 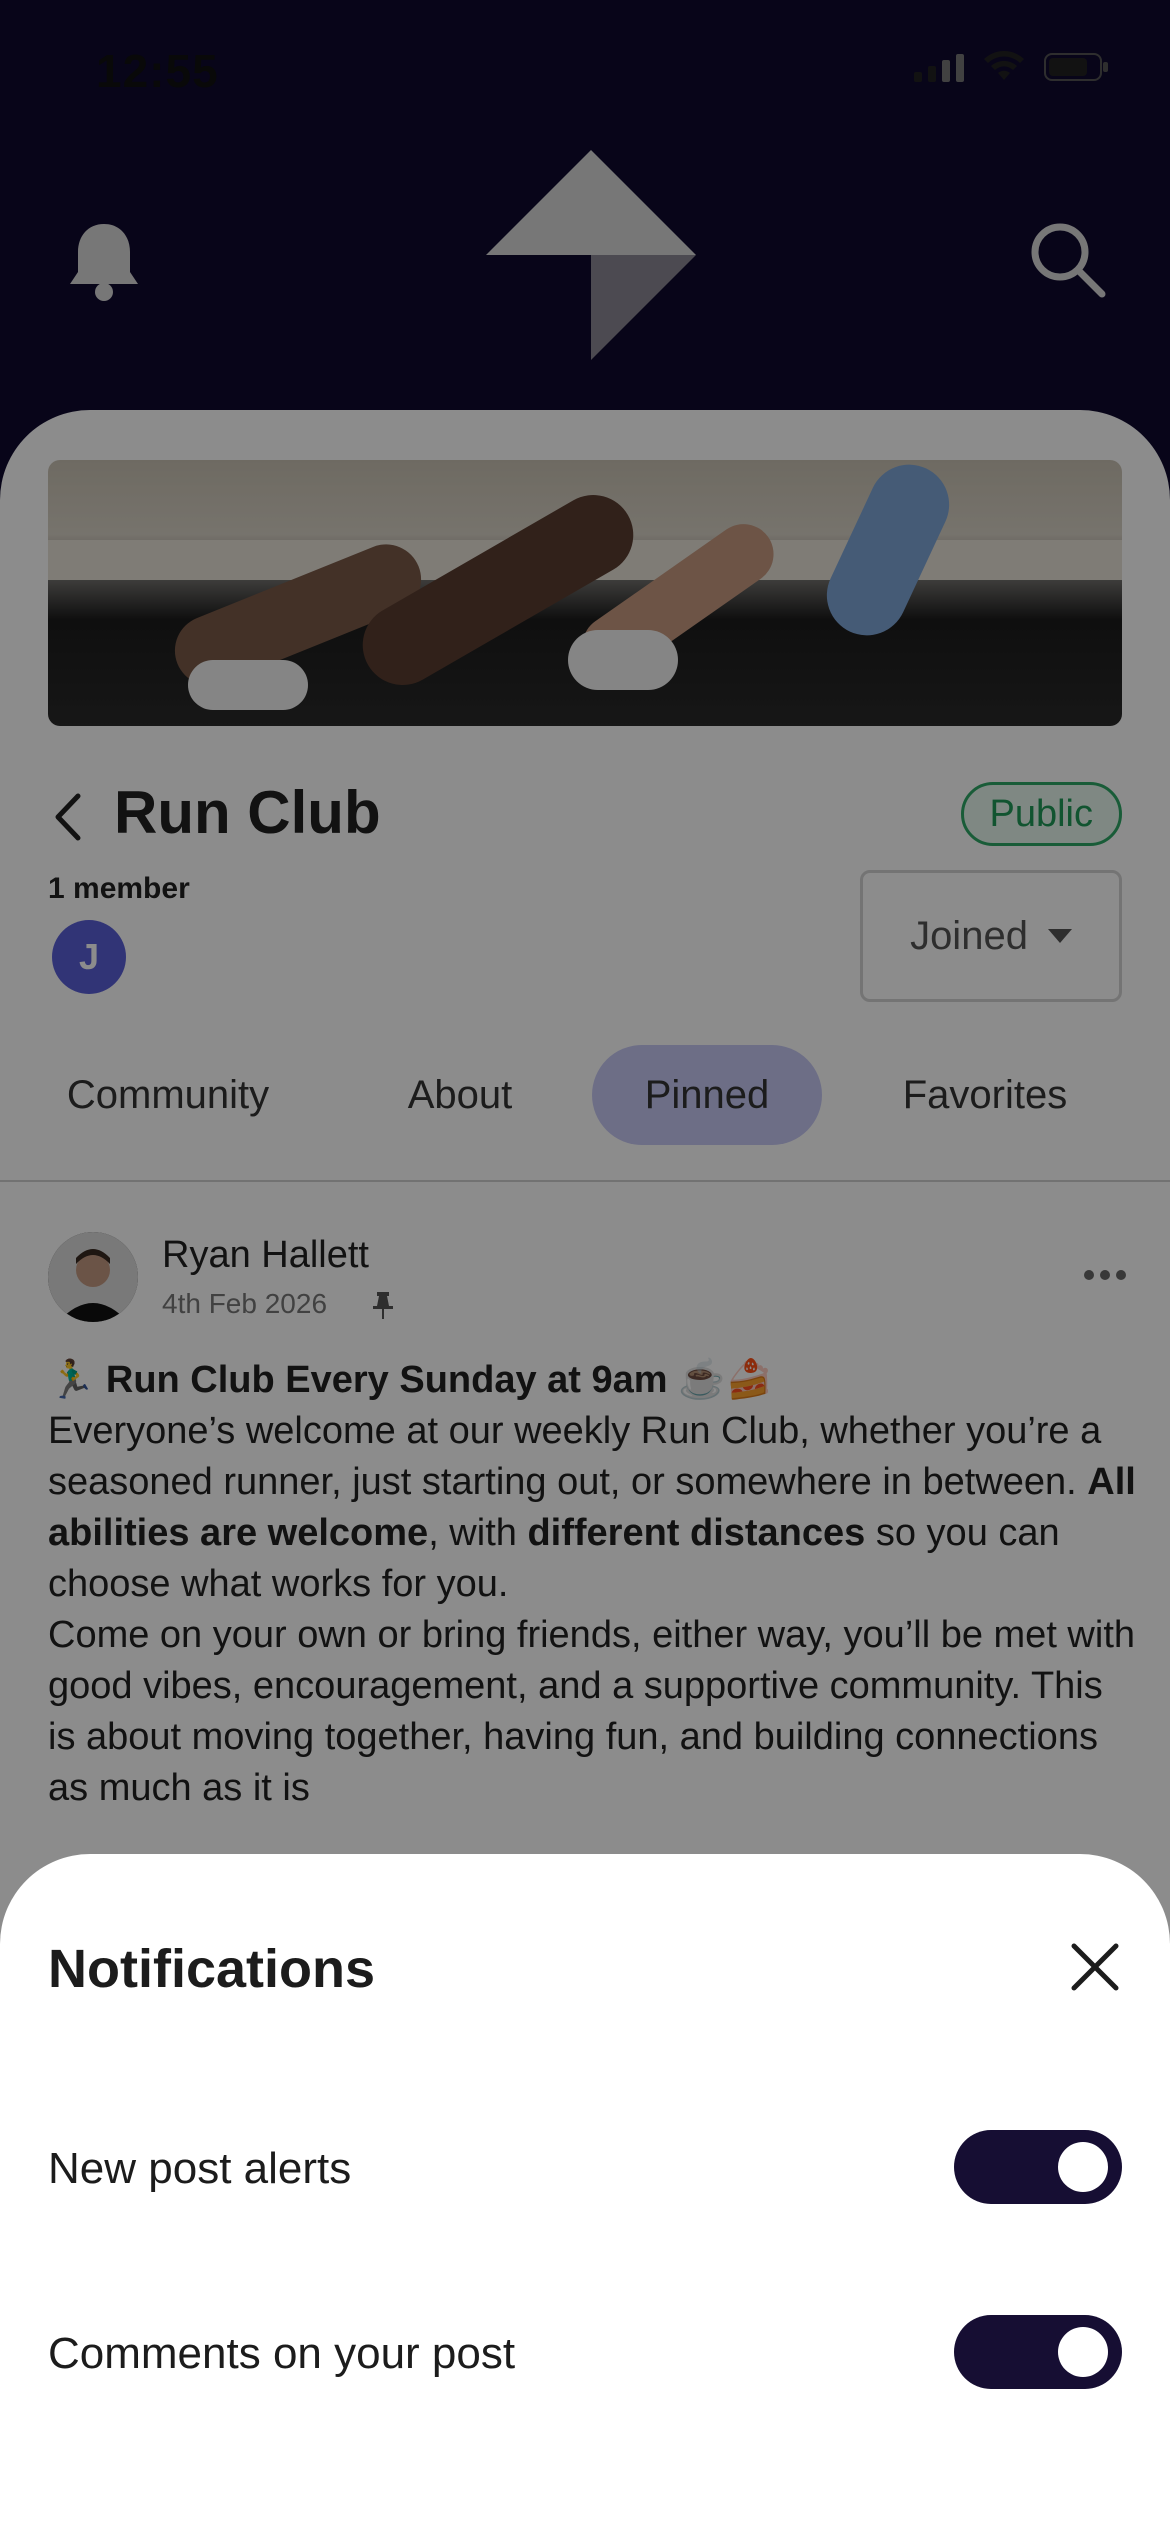 What do you see at coordinates (1038, 2352) in the screenshot?
I see `comments-on-post-toggle` at bounding box center [1038, 2352].